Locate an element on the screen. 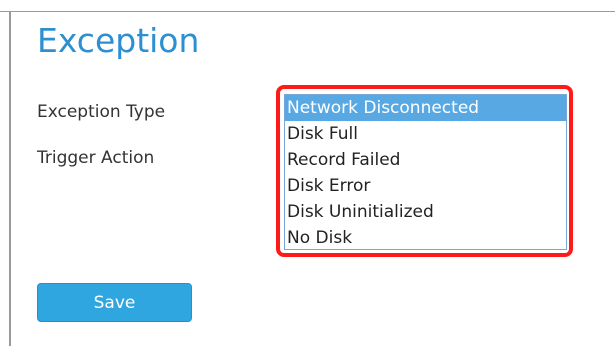 This screenshot has width=615, height=346. exception-type-label: Exception Type is located at coordinates (101, 112).